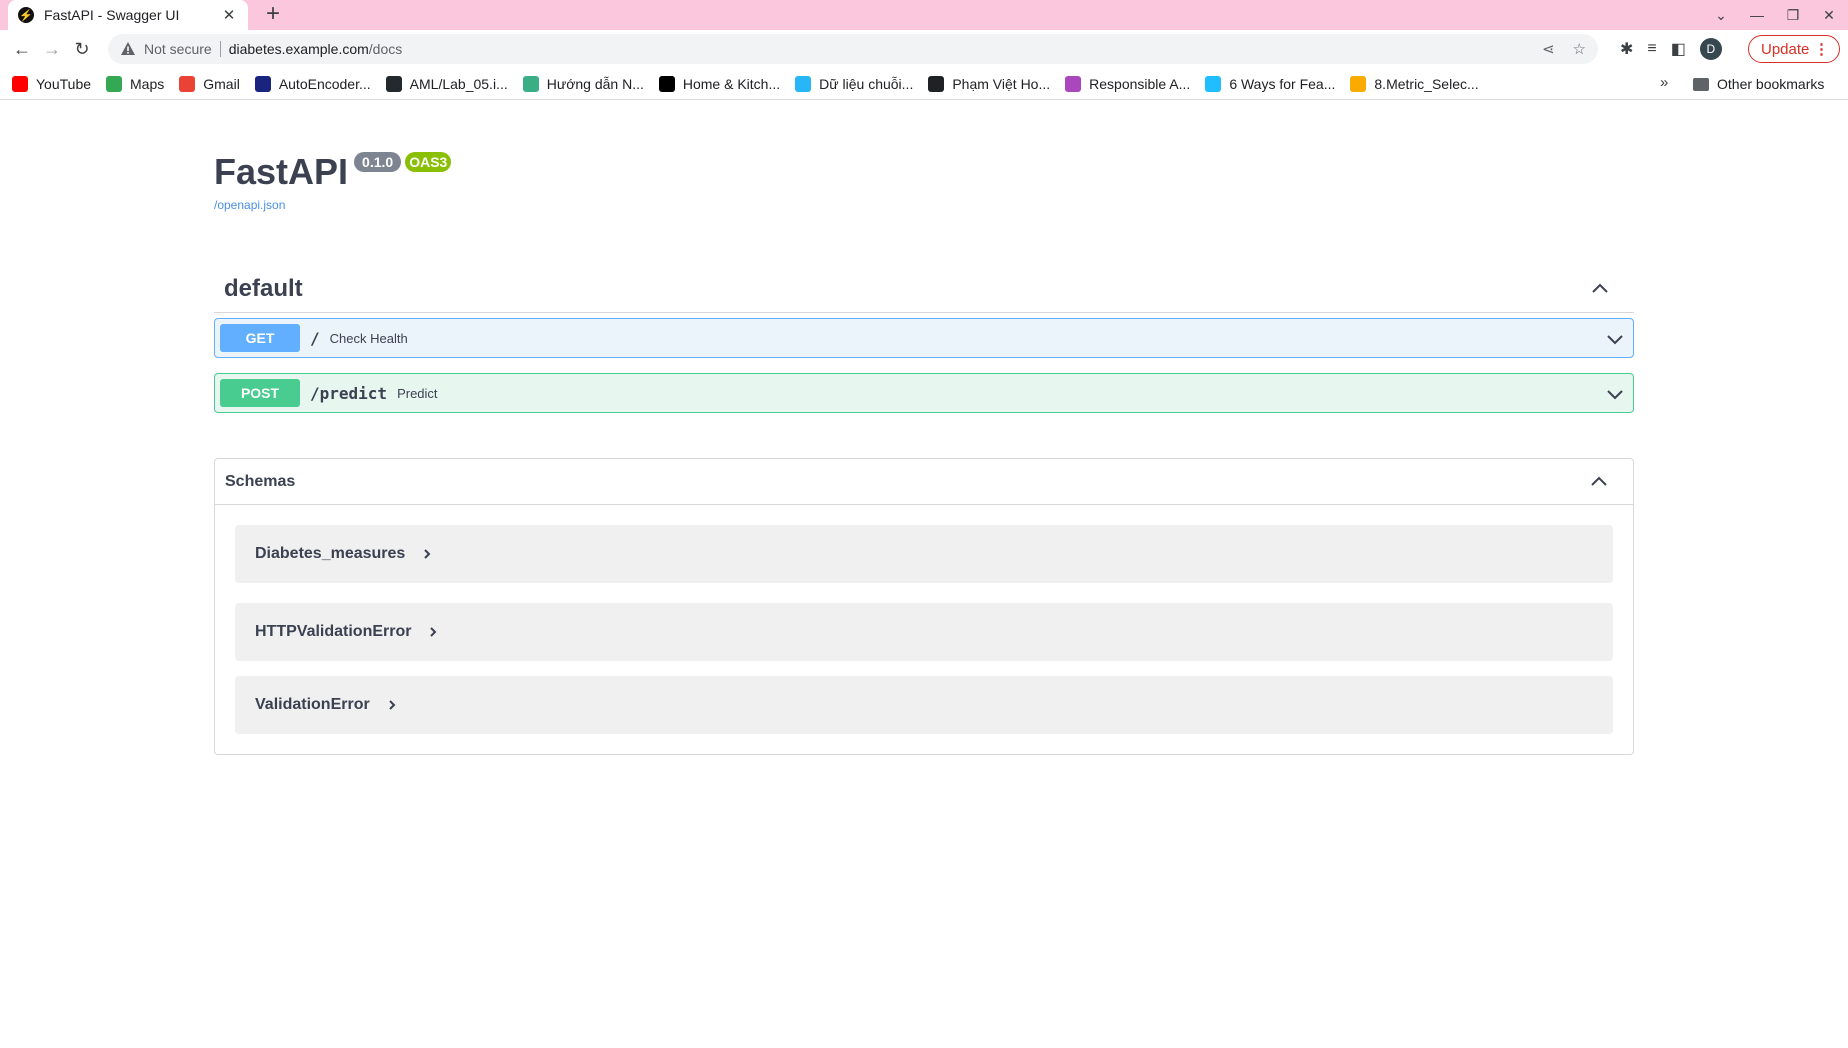 This screenshot has height=1048, width=1848. I want to click on bookmark-label: Gmail, so click(221, 83).